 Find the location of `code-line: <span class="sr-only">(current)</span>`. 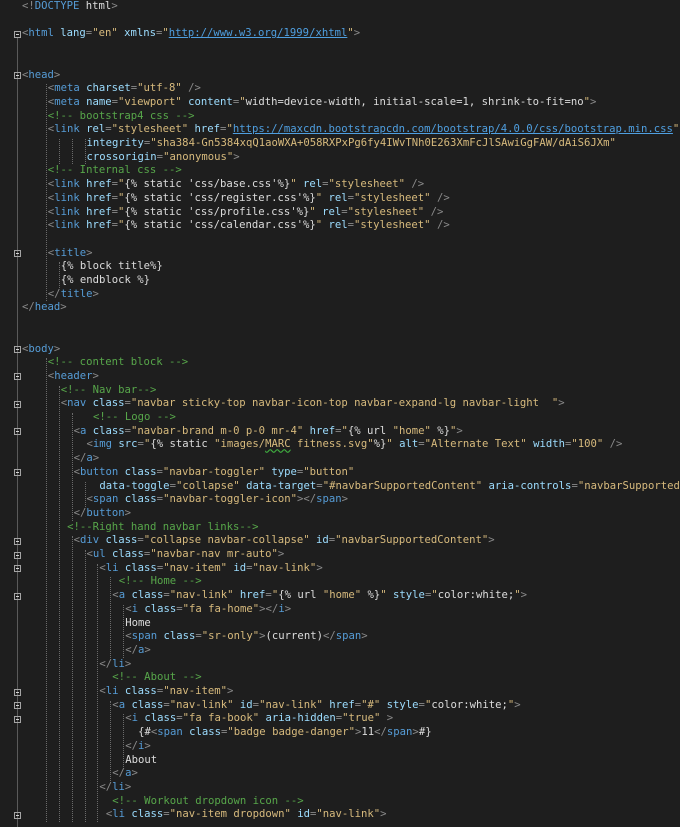

code-line: <span class="sr-only">(current)</span> is located at coordinates (246, 637).